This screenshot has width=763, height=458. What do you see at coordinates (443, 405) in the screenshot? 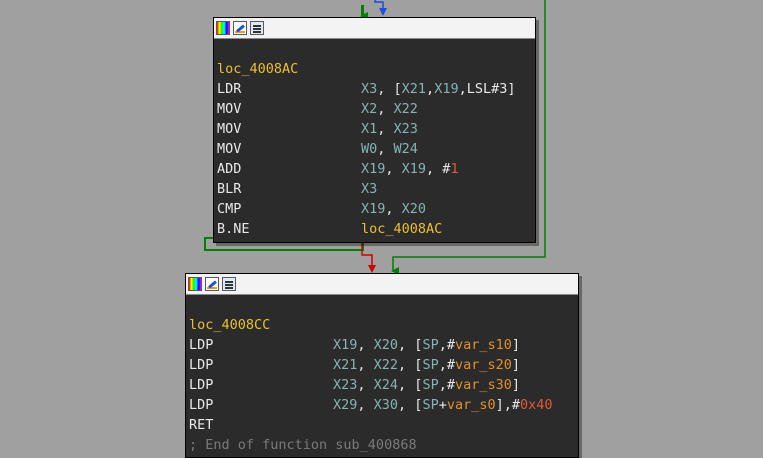
I see `operands: X29, X30, [SP+var_s0],#0x40` at bounding box center [443, 405].